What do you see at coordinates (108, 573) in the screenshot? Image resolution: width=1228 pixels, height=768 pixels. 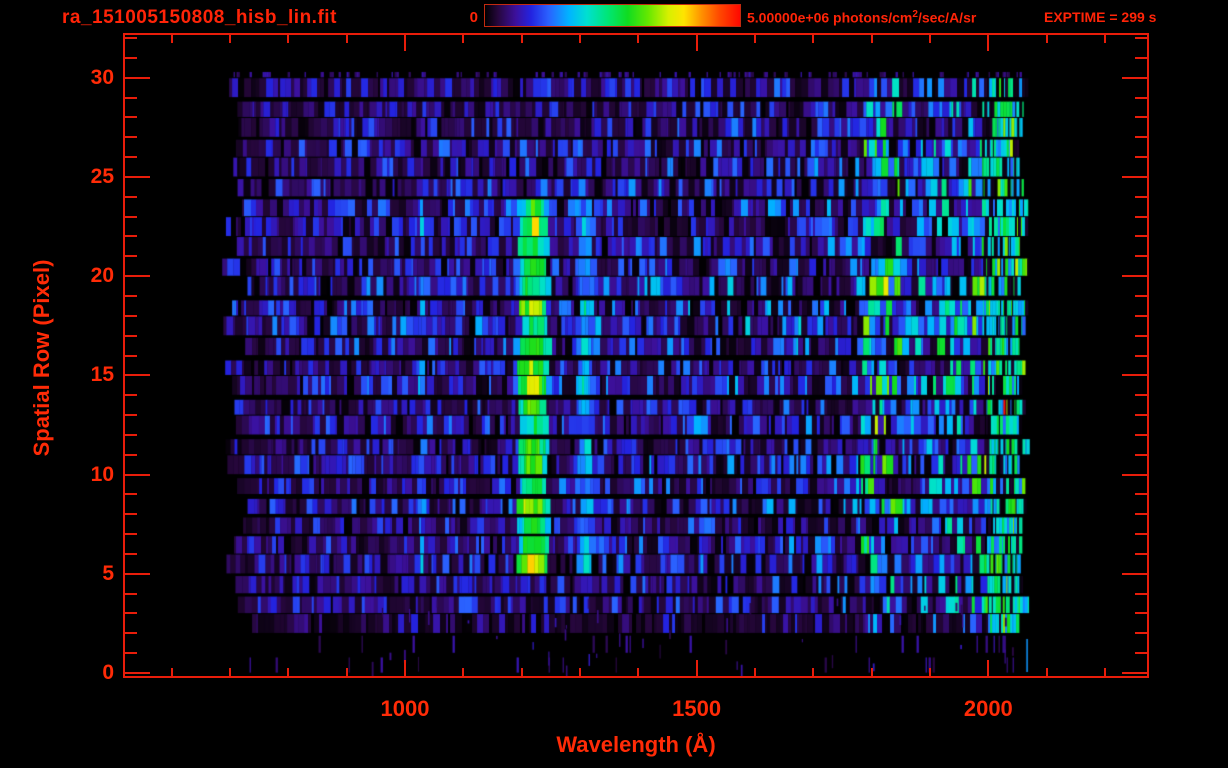 I see `y-tick-label: 5` at bounding box center [108, 573].